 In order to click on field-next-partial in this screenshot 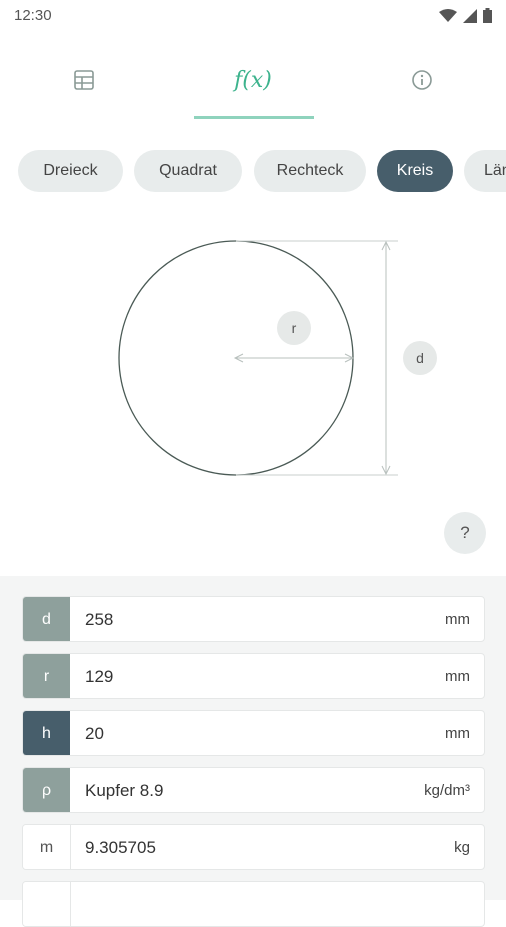, I will do `click(253, 904)`.